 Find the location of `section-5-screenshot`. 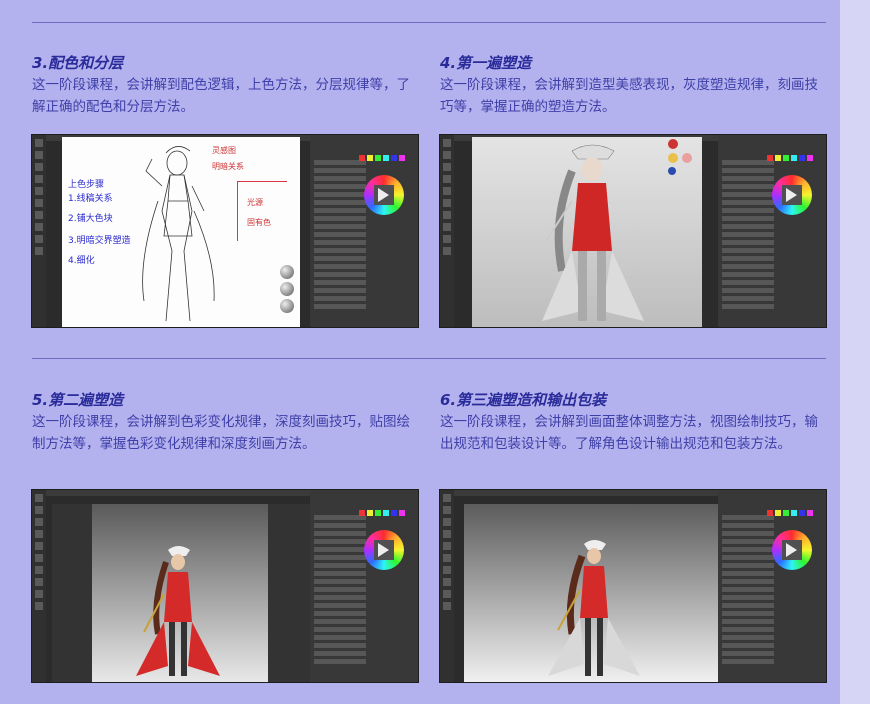

section-5-screenshot is located at coordinates (225, 586).